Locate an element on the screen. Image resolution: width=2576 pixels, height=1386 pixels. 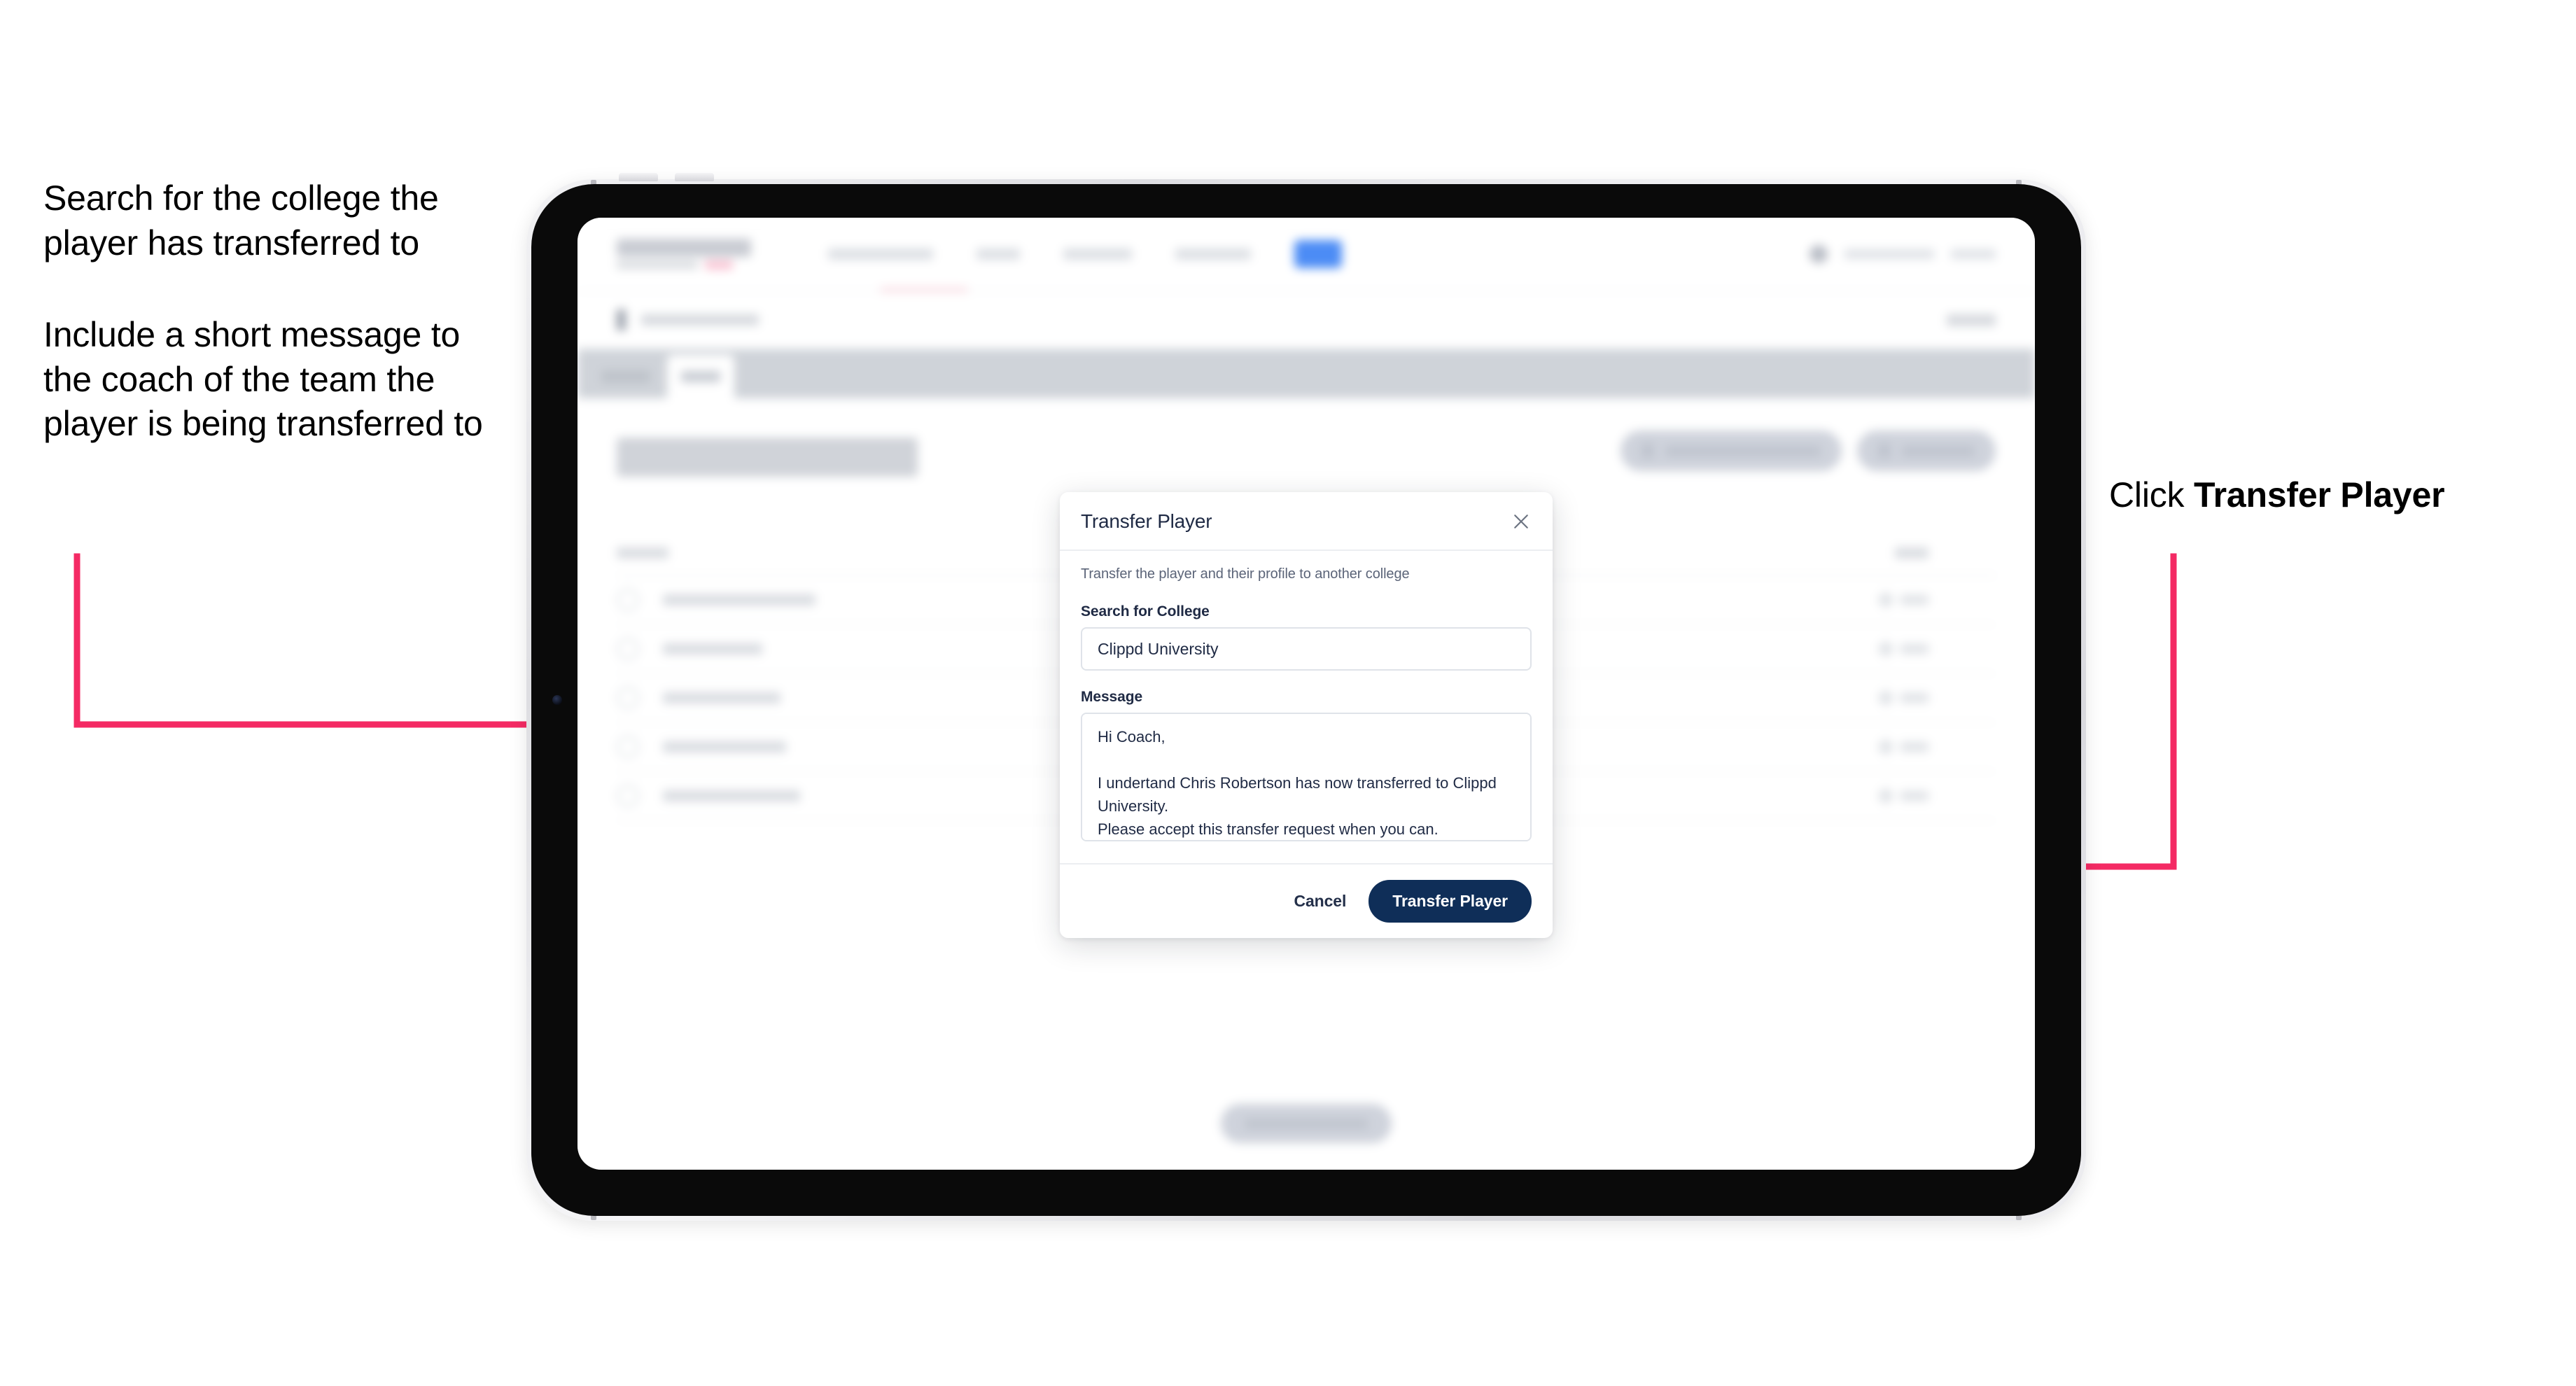
search-college-input is located at coordinates (1306, 649).